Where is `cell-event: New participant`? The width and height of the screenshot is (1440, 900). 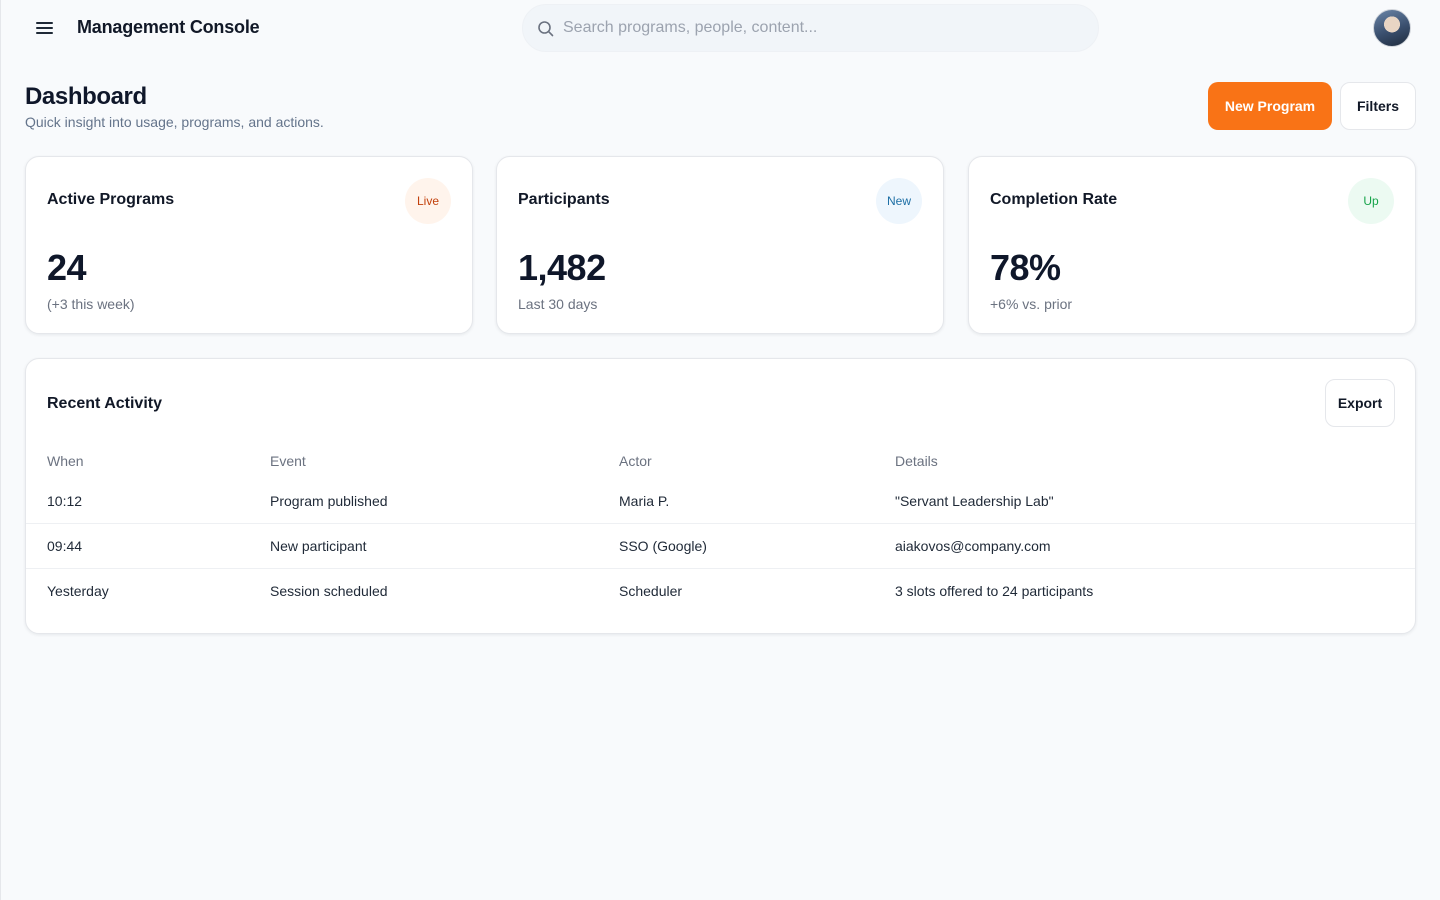
cell-event: New participant is located at coordinates (318, 546).